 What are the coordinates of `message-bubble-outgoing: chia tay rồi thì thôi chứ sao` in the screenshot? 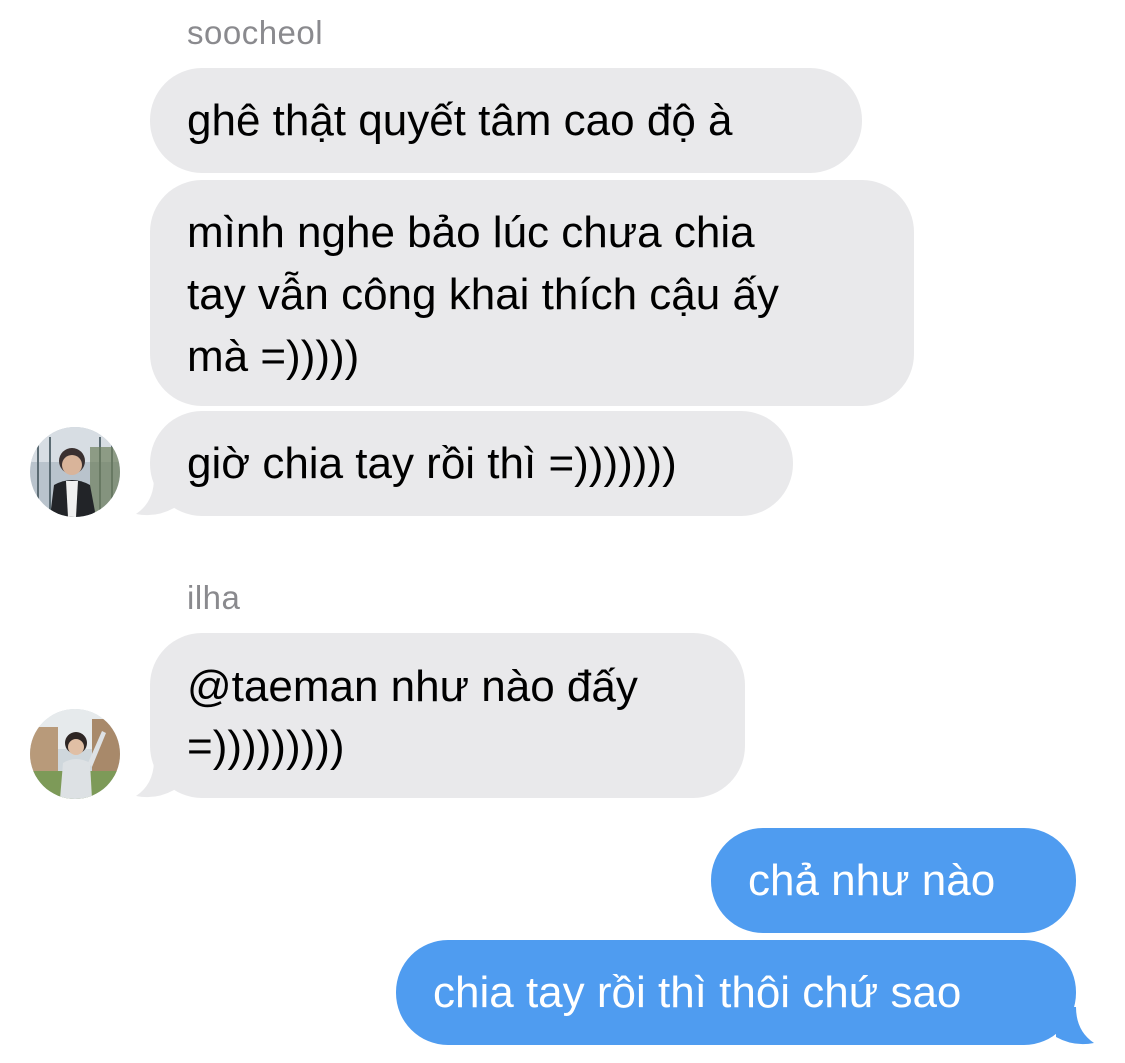 It's located at (736, 992).